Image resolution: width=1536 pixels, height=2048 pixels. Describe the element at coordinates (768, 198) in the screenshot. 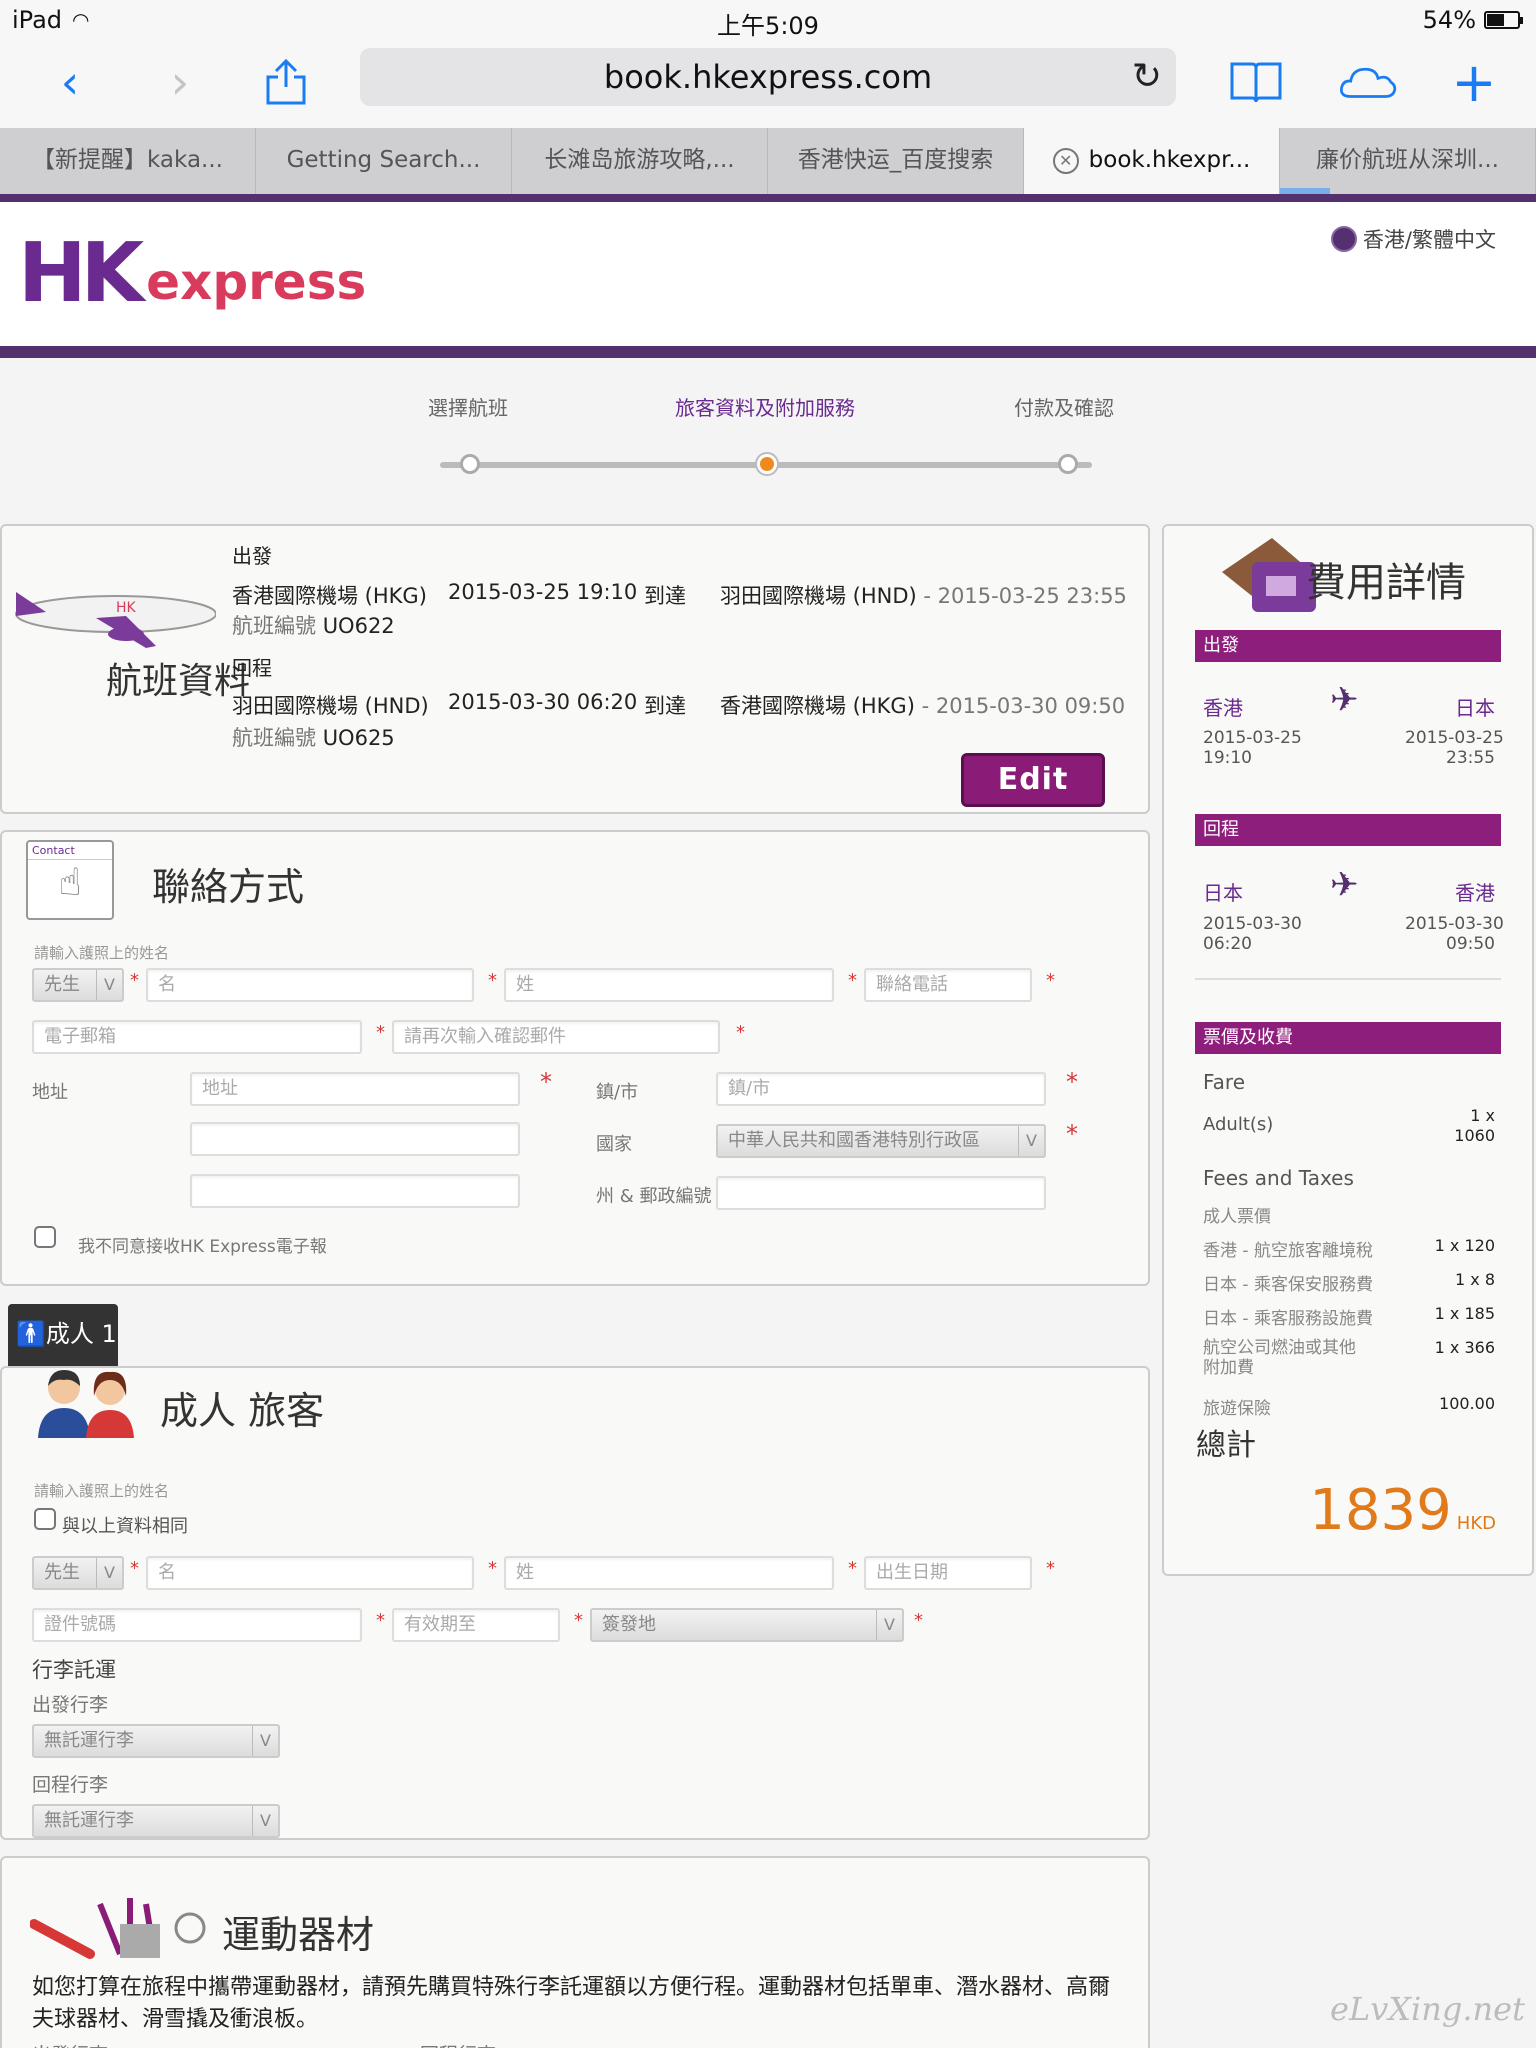

I see `tab-divider` at that location.